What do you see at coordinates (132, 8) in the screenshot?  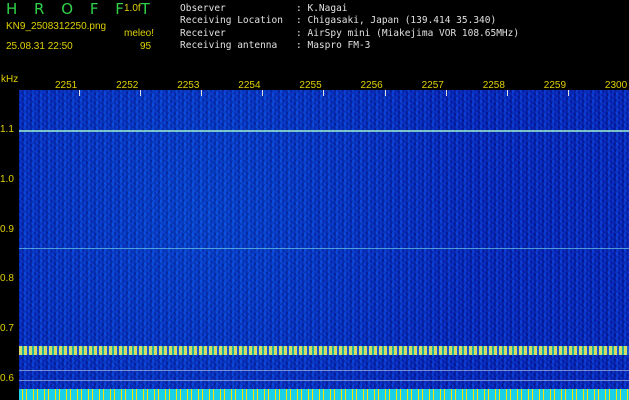 I see `scale-factor: 1.0f` at bounding box center [132, 8].